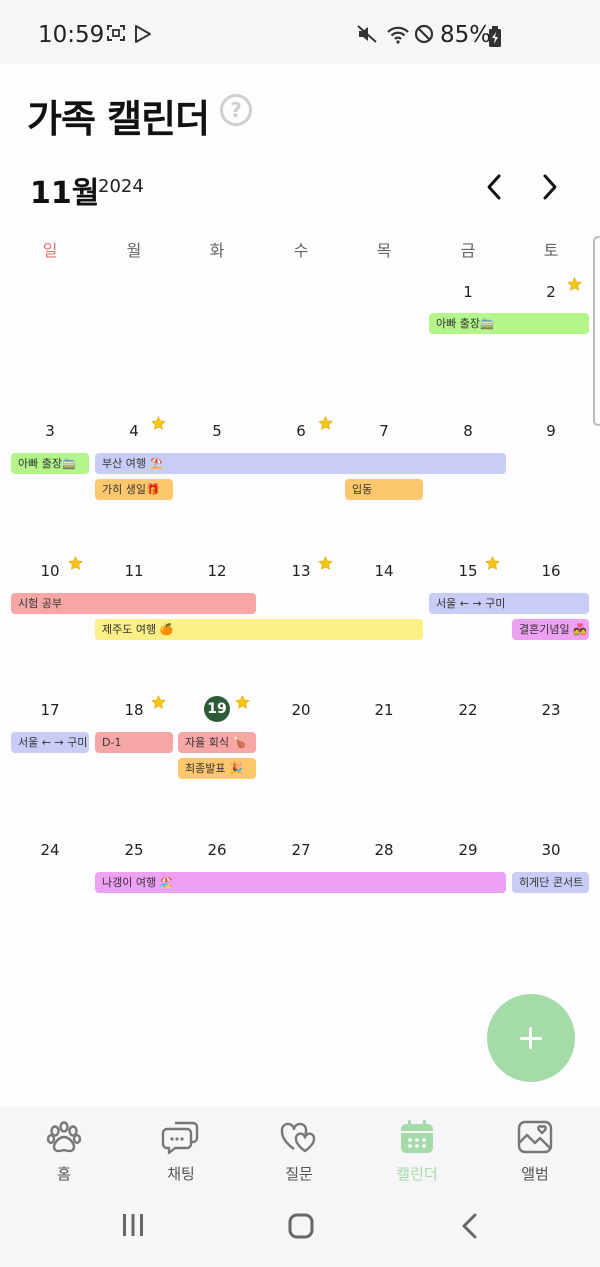  What do you see at coordinates (118, 119) in the screenshot?
I see `page-title: 가족 캘린더` at bounding box center [118, 119].